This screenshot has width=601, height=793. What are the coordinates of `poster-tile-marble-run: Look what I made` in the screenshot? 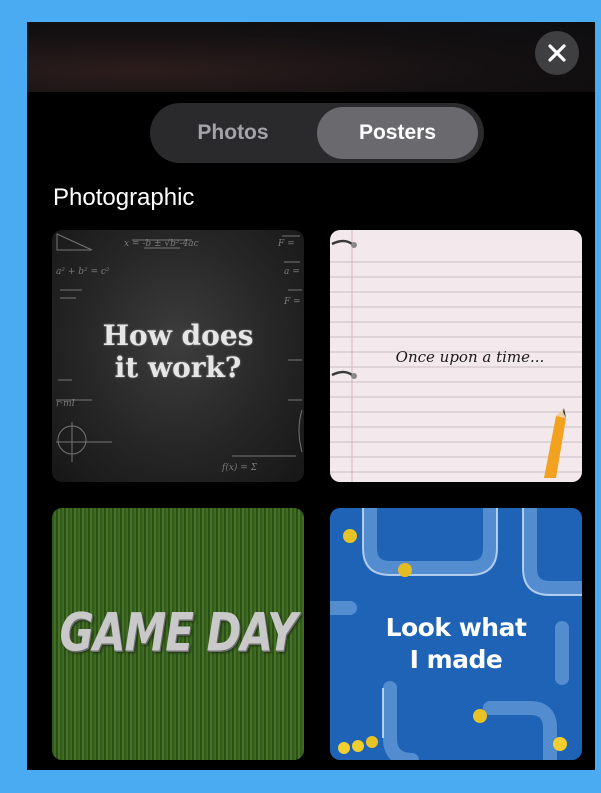 It's located at (456, 634).